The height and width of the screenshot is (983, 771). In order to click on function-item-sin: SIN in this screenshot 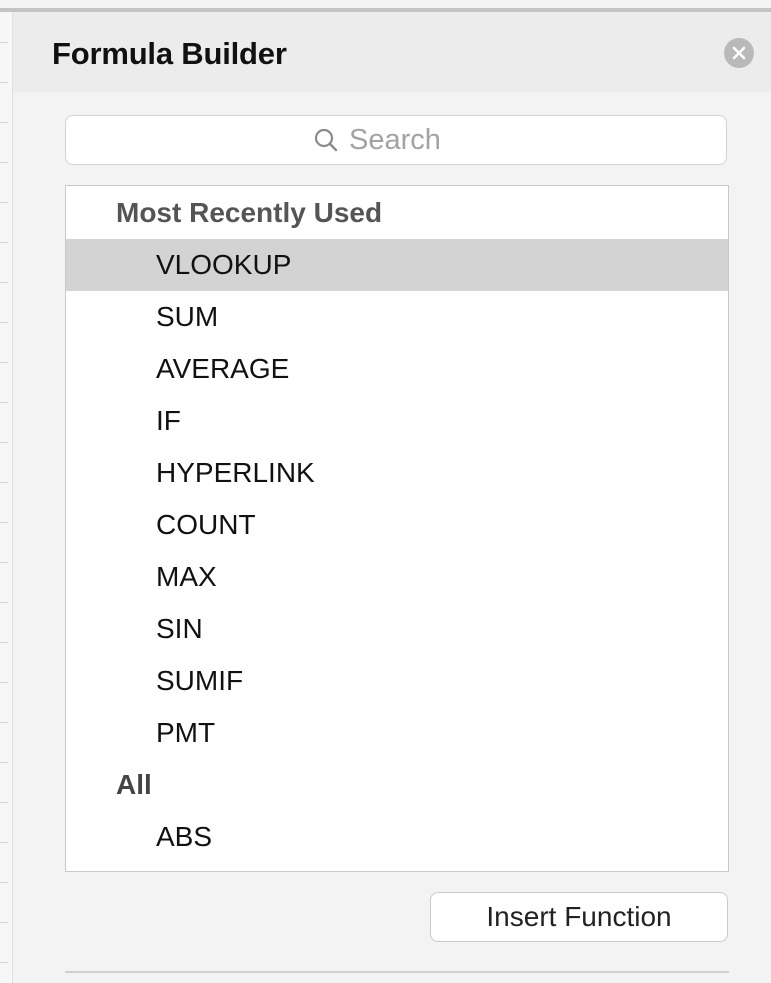, I will do `click(397, 629)`.